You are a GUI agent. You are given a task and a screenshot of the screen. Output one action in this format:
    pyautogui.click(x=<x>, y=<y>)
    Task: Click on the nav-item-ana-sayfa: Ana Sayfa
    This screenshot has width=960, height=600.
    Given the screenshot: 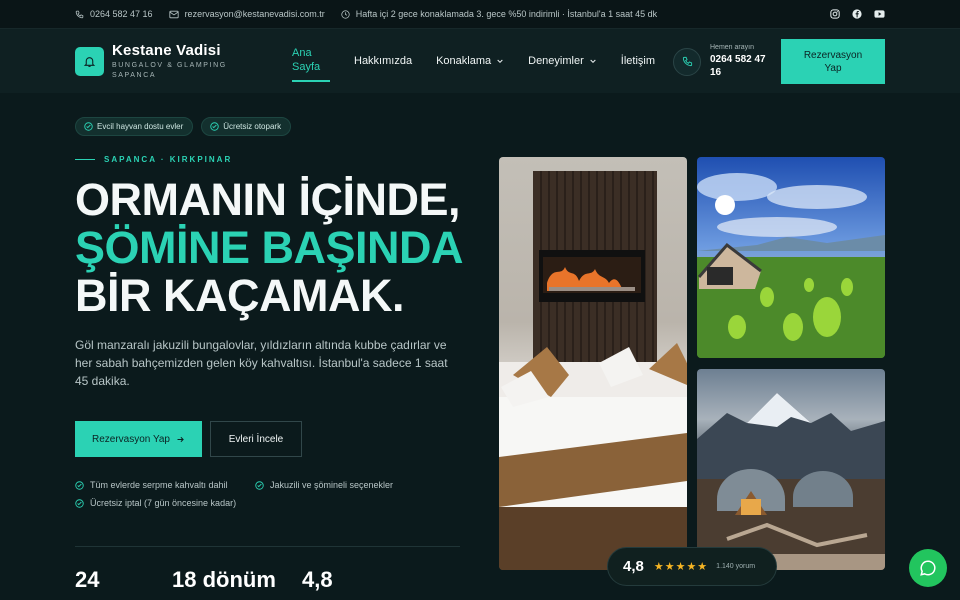 What is the action you would take?
    pyautogui.click(x=311, y=64)
    